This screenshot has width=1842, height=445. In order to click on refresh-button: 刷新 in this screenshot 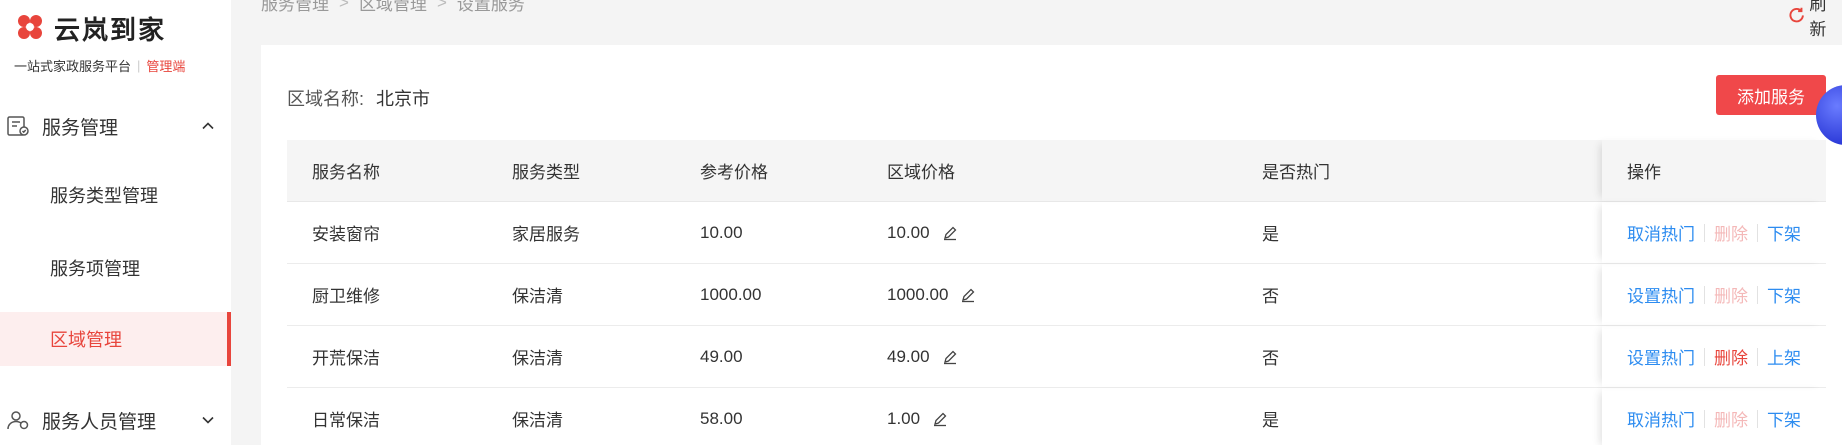, I will do `click(1815, 20)`.